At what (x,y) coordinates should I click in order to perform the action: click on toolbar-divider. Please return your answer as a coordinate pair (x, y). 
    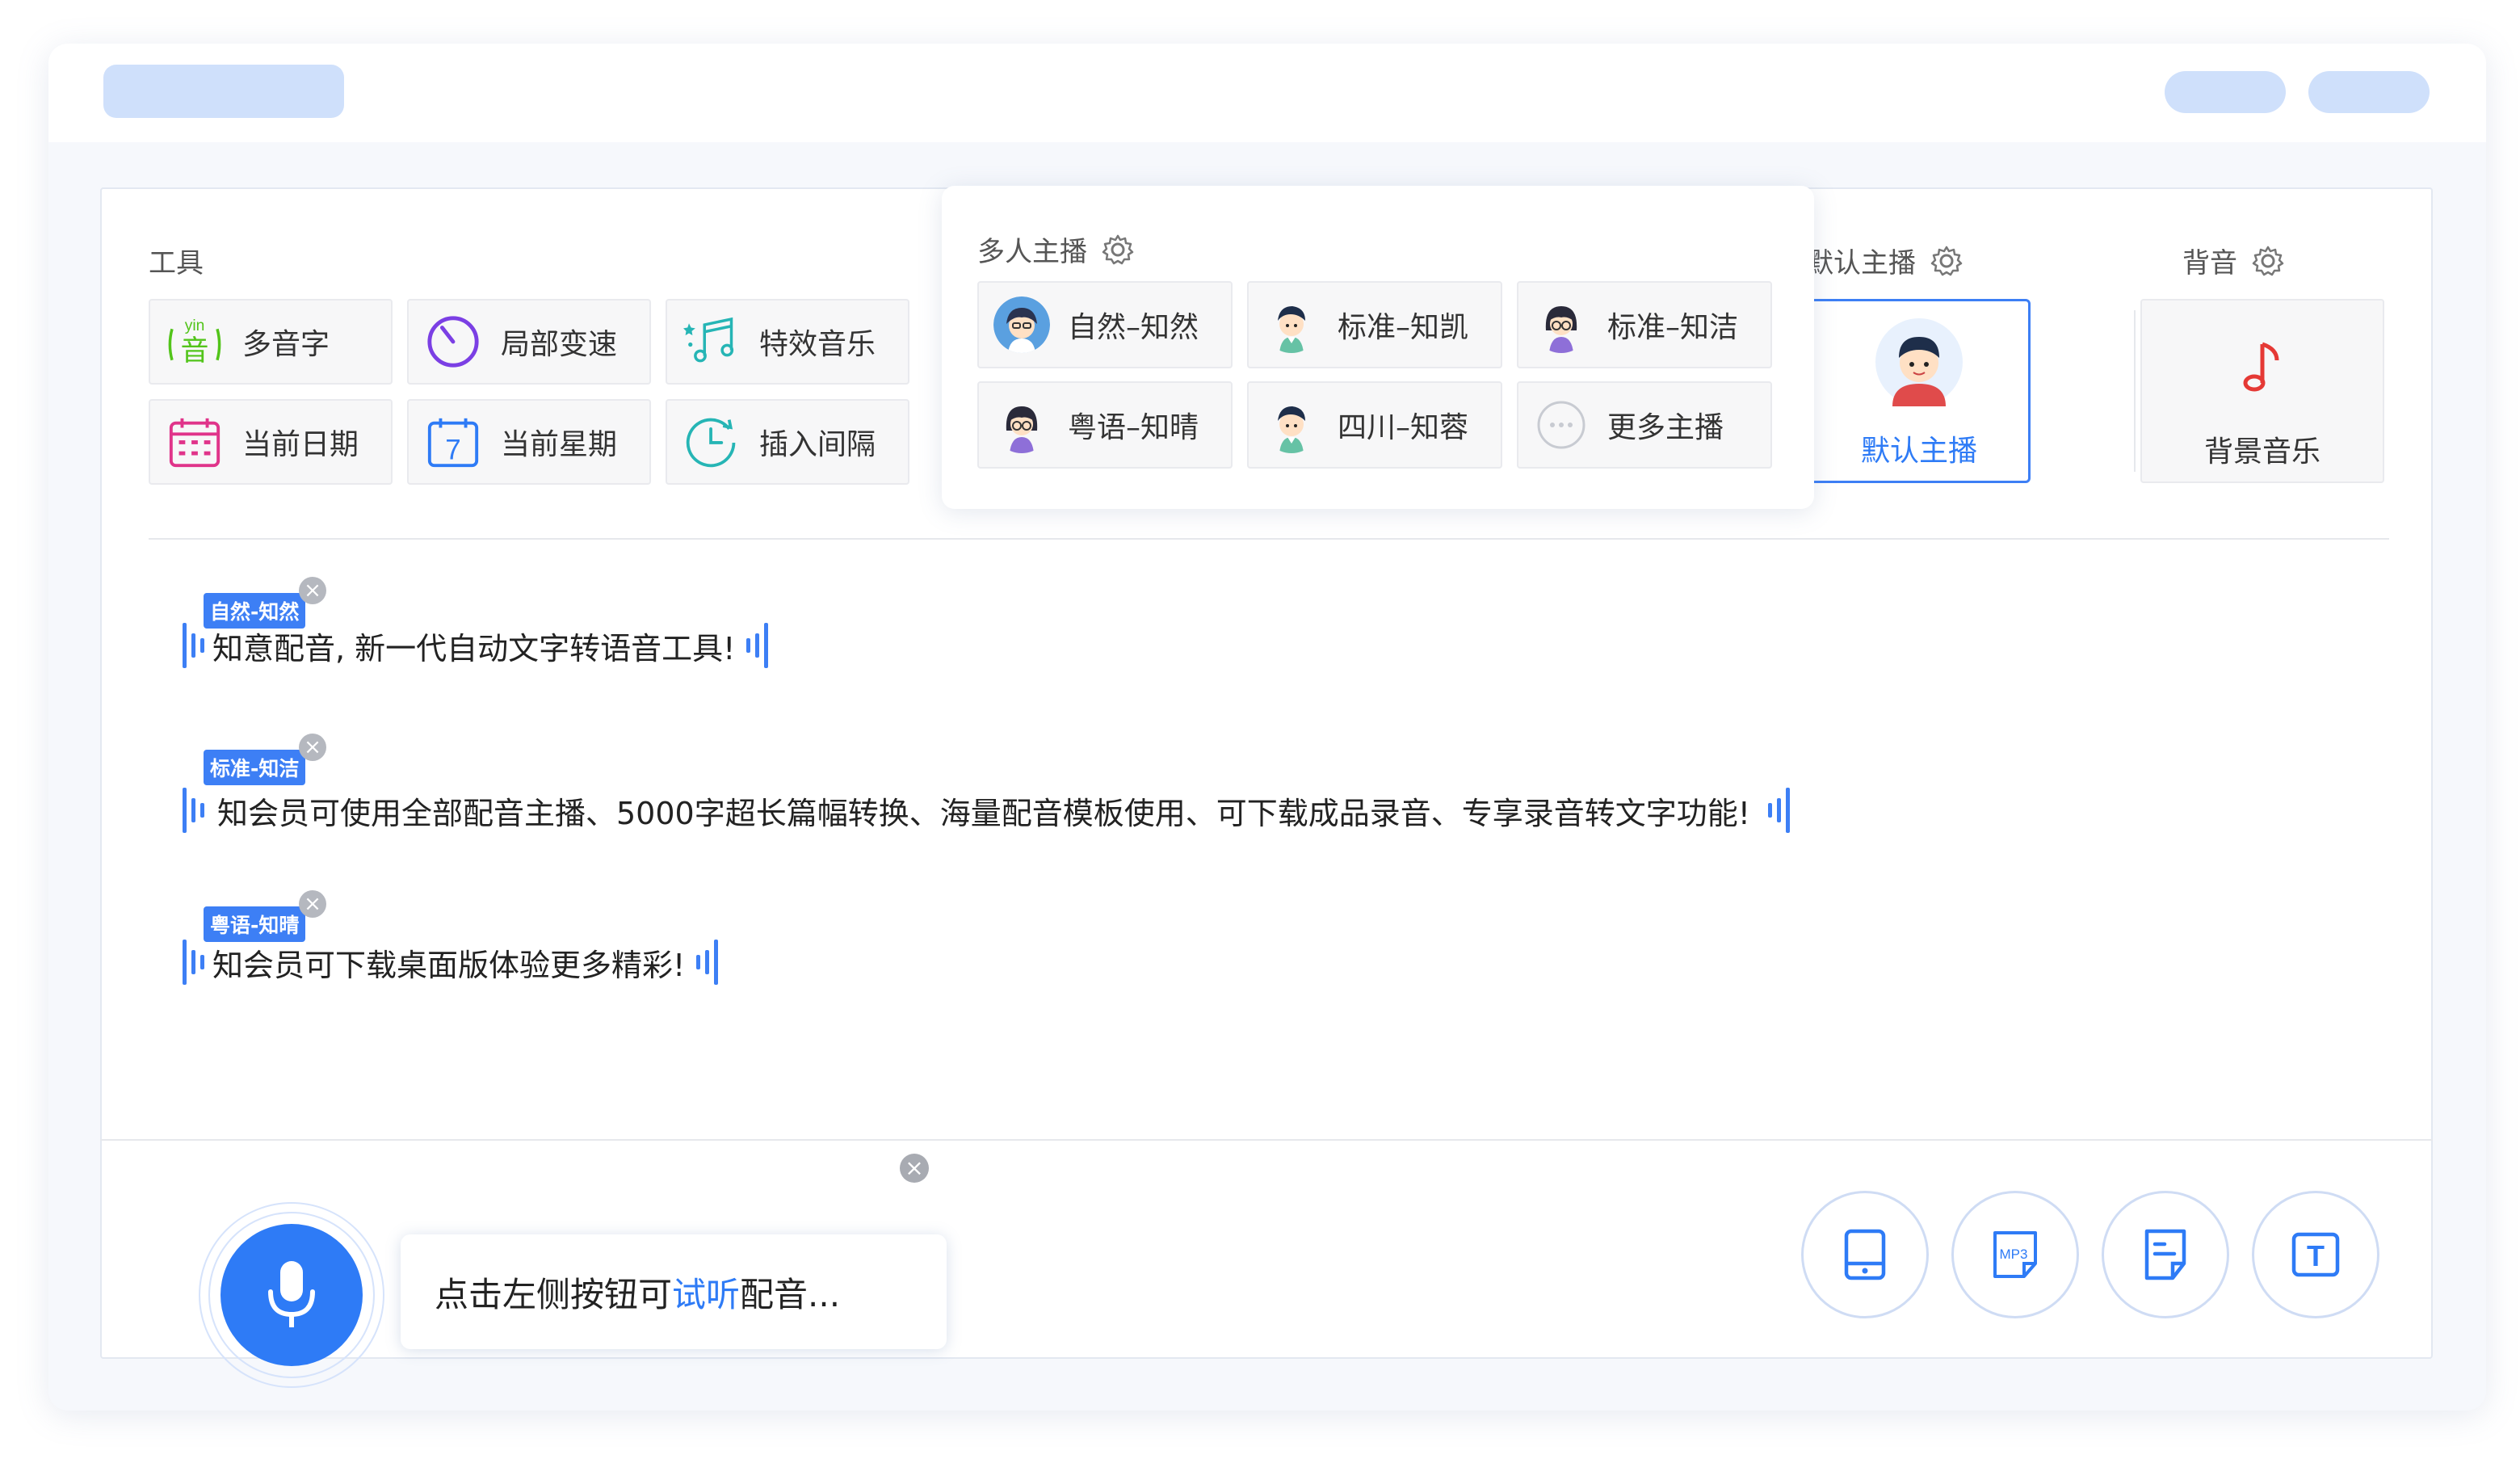
    Looking at the image, I should click on (1269, 539).